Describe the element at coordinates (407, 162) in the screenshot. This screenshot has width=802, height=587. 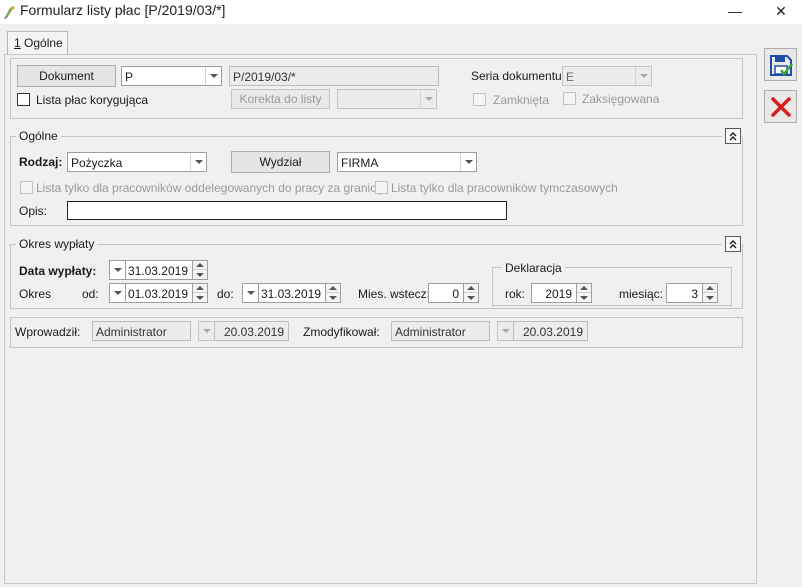
I see `wydzial-select: FIRMA` at that location.